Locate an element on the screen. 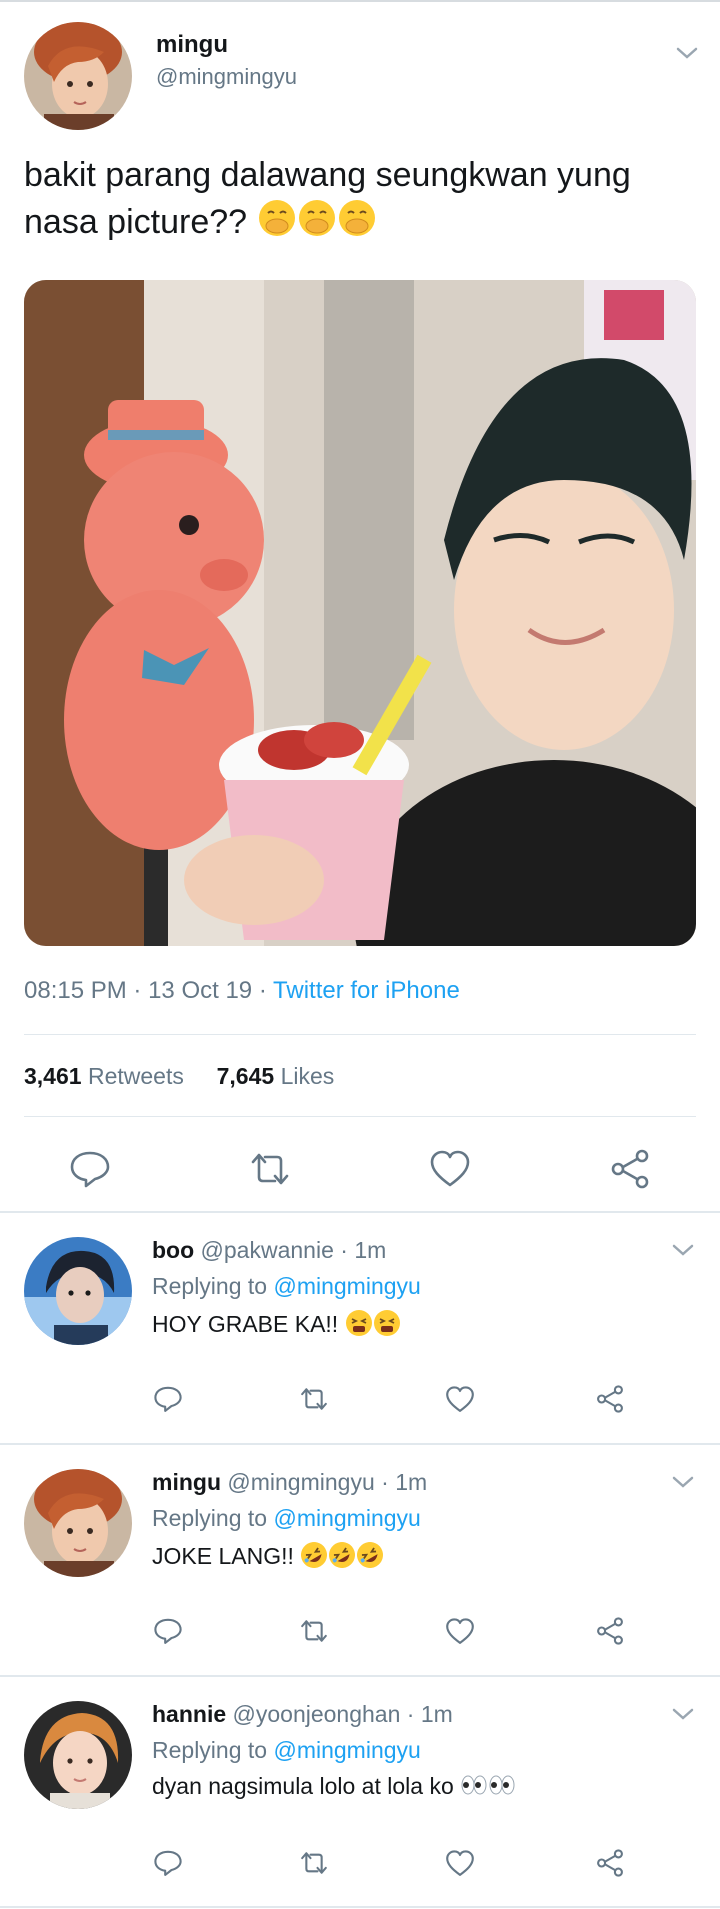 This screenshot has height=1909, width=720. reply-header: boo @pakwannie · 1m is located at coordinates (269, 1250).